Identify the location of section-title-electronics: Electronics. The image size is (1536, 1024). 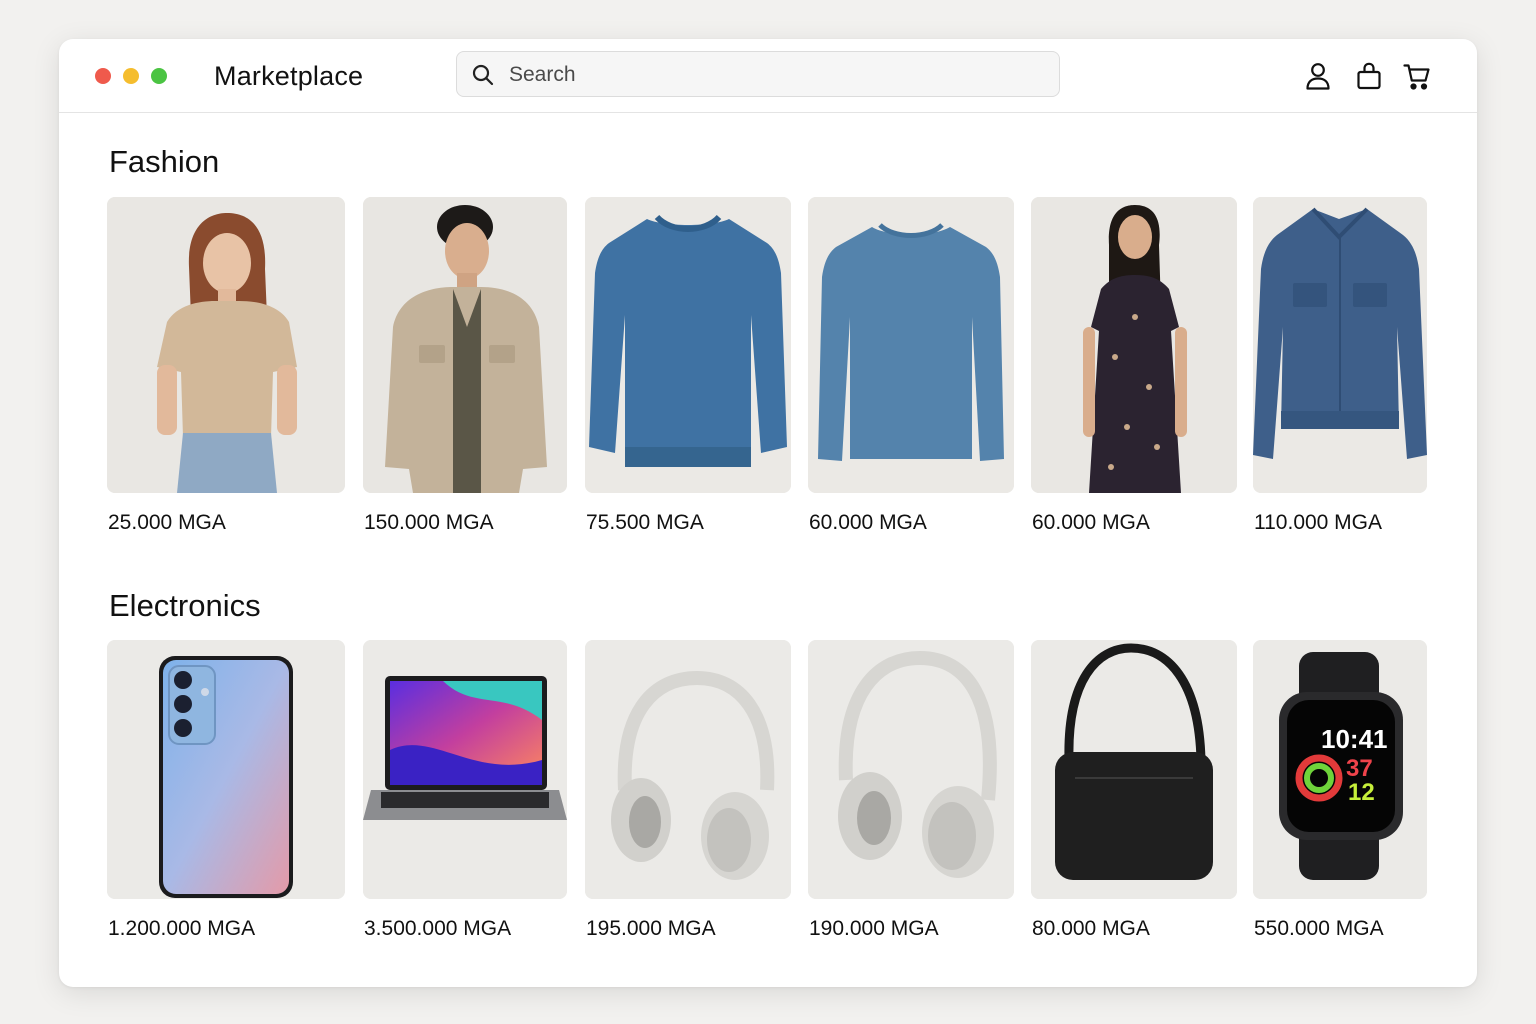
(185, 605).